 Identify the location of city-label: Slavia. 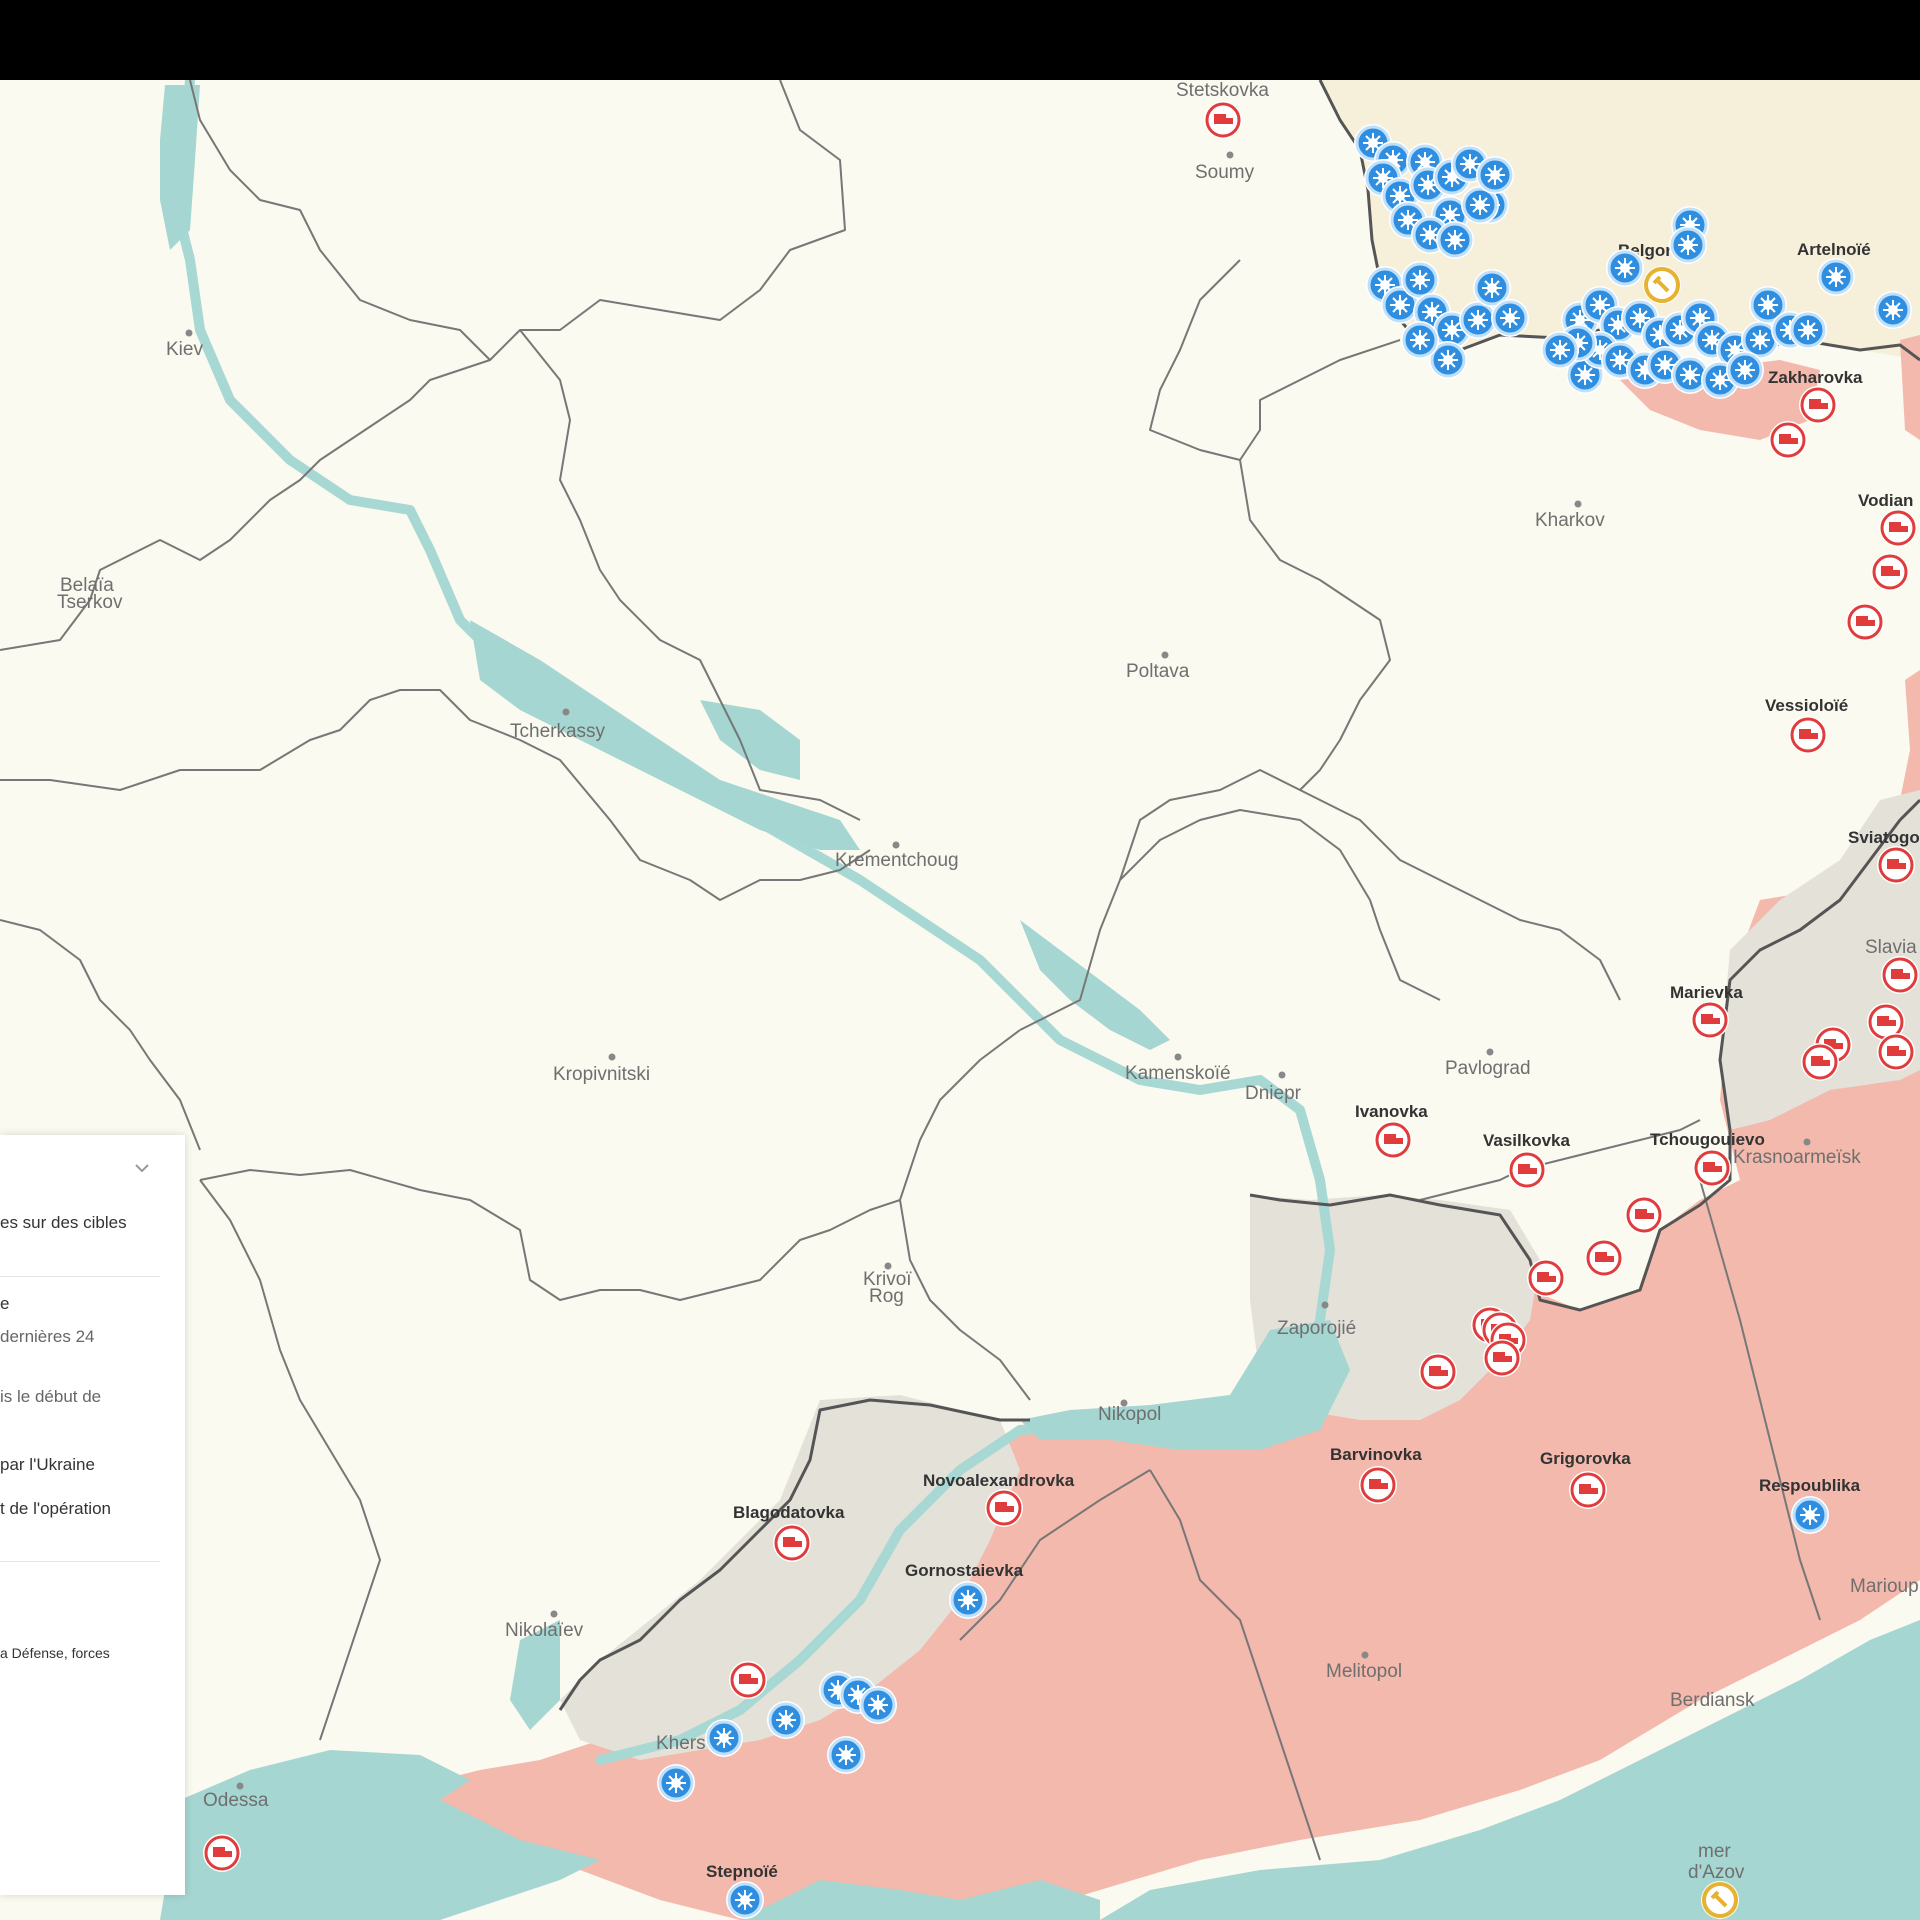
(1891, 947).